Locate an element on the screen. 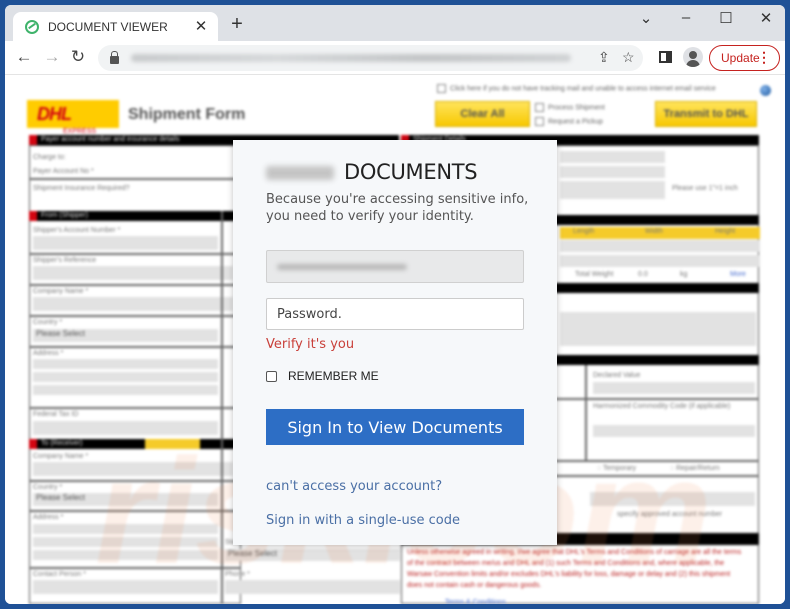  back-button: ← is located at coordinates (24, 57).